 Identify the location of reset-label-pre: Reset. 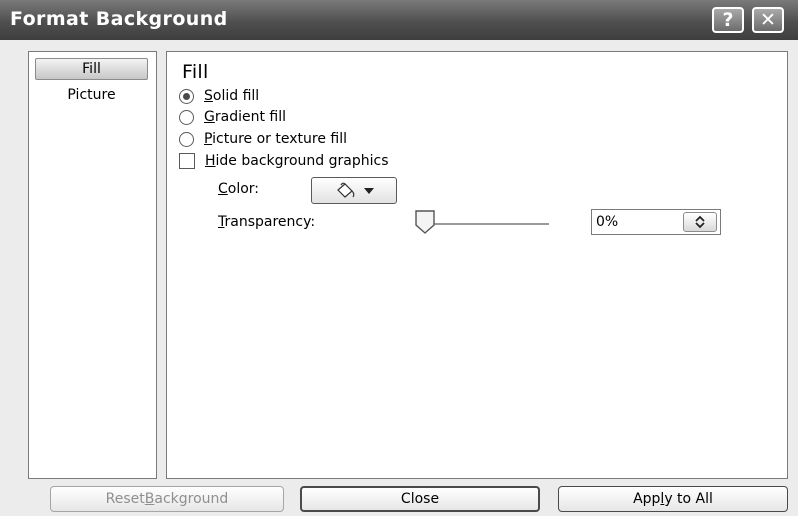
(125, 499).